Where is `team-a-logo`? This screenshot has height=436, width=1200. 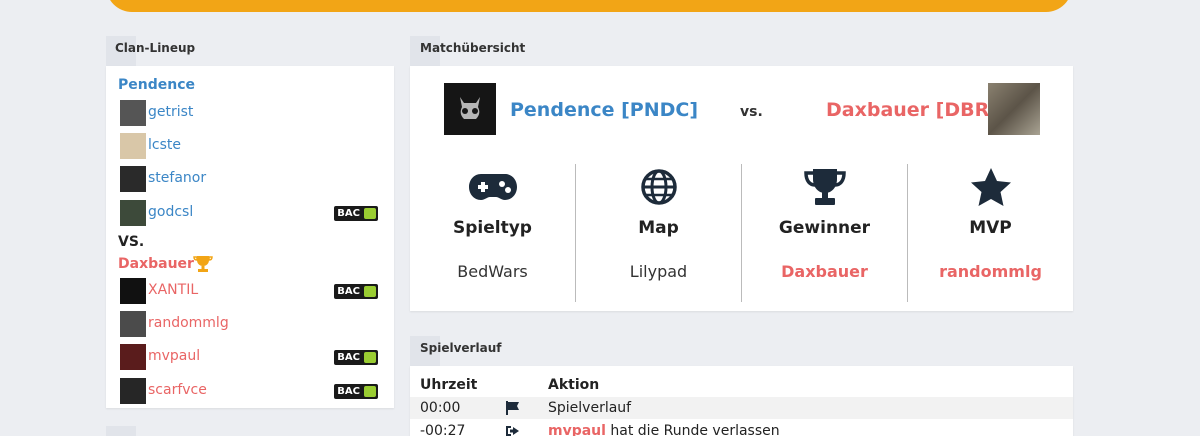 team-a-logo is located at coordinates (470, 109).